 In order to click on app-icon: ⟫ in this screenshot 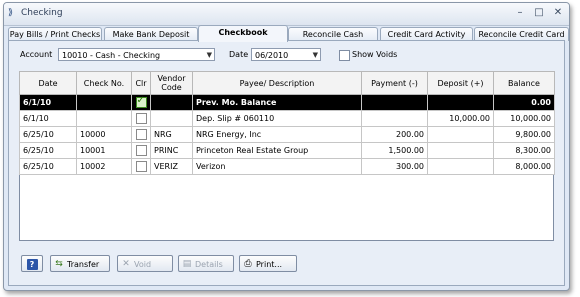, I will do `click(11, 13)`.